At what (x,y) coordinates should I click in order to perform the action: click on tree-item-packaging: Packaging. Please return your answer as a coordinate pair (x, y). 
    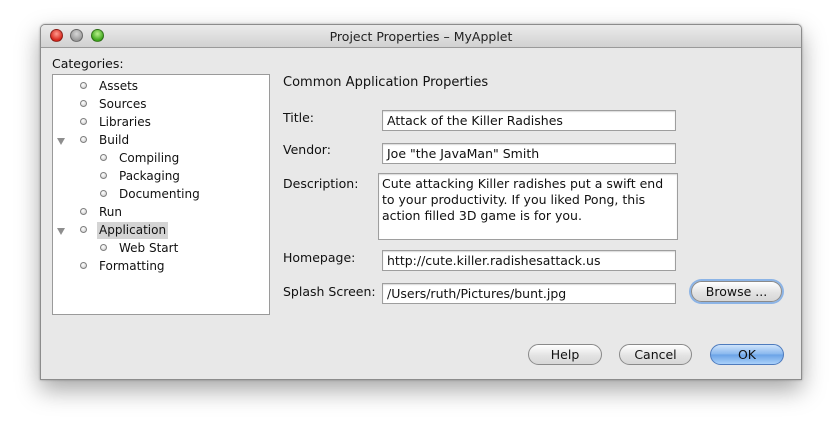
    Looking at the image, I should click on (161, 176).